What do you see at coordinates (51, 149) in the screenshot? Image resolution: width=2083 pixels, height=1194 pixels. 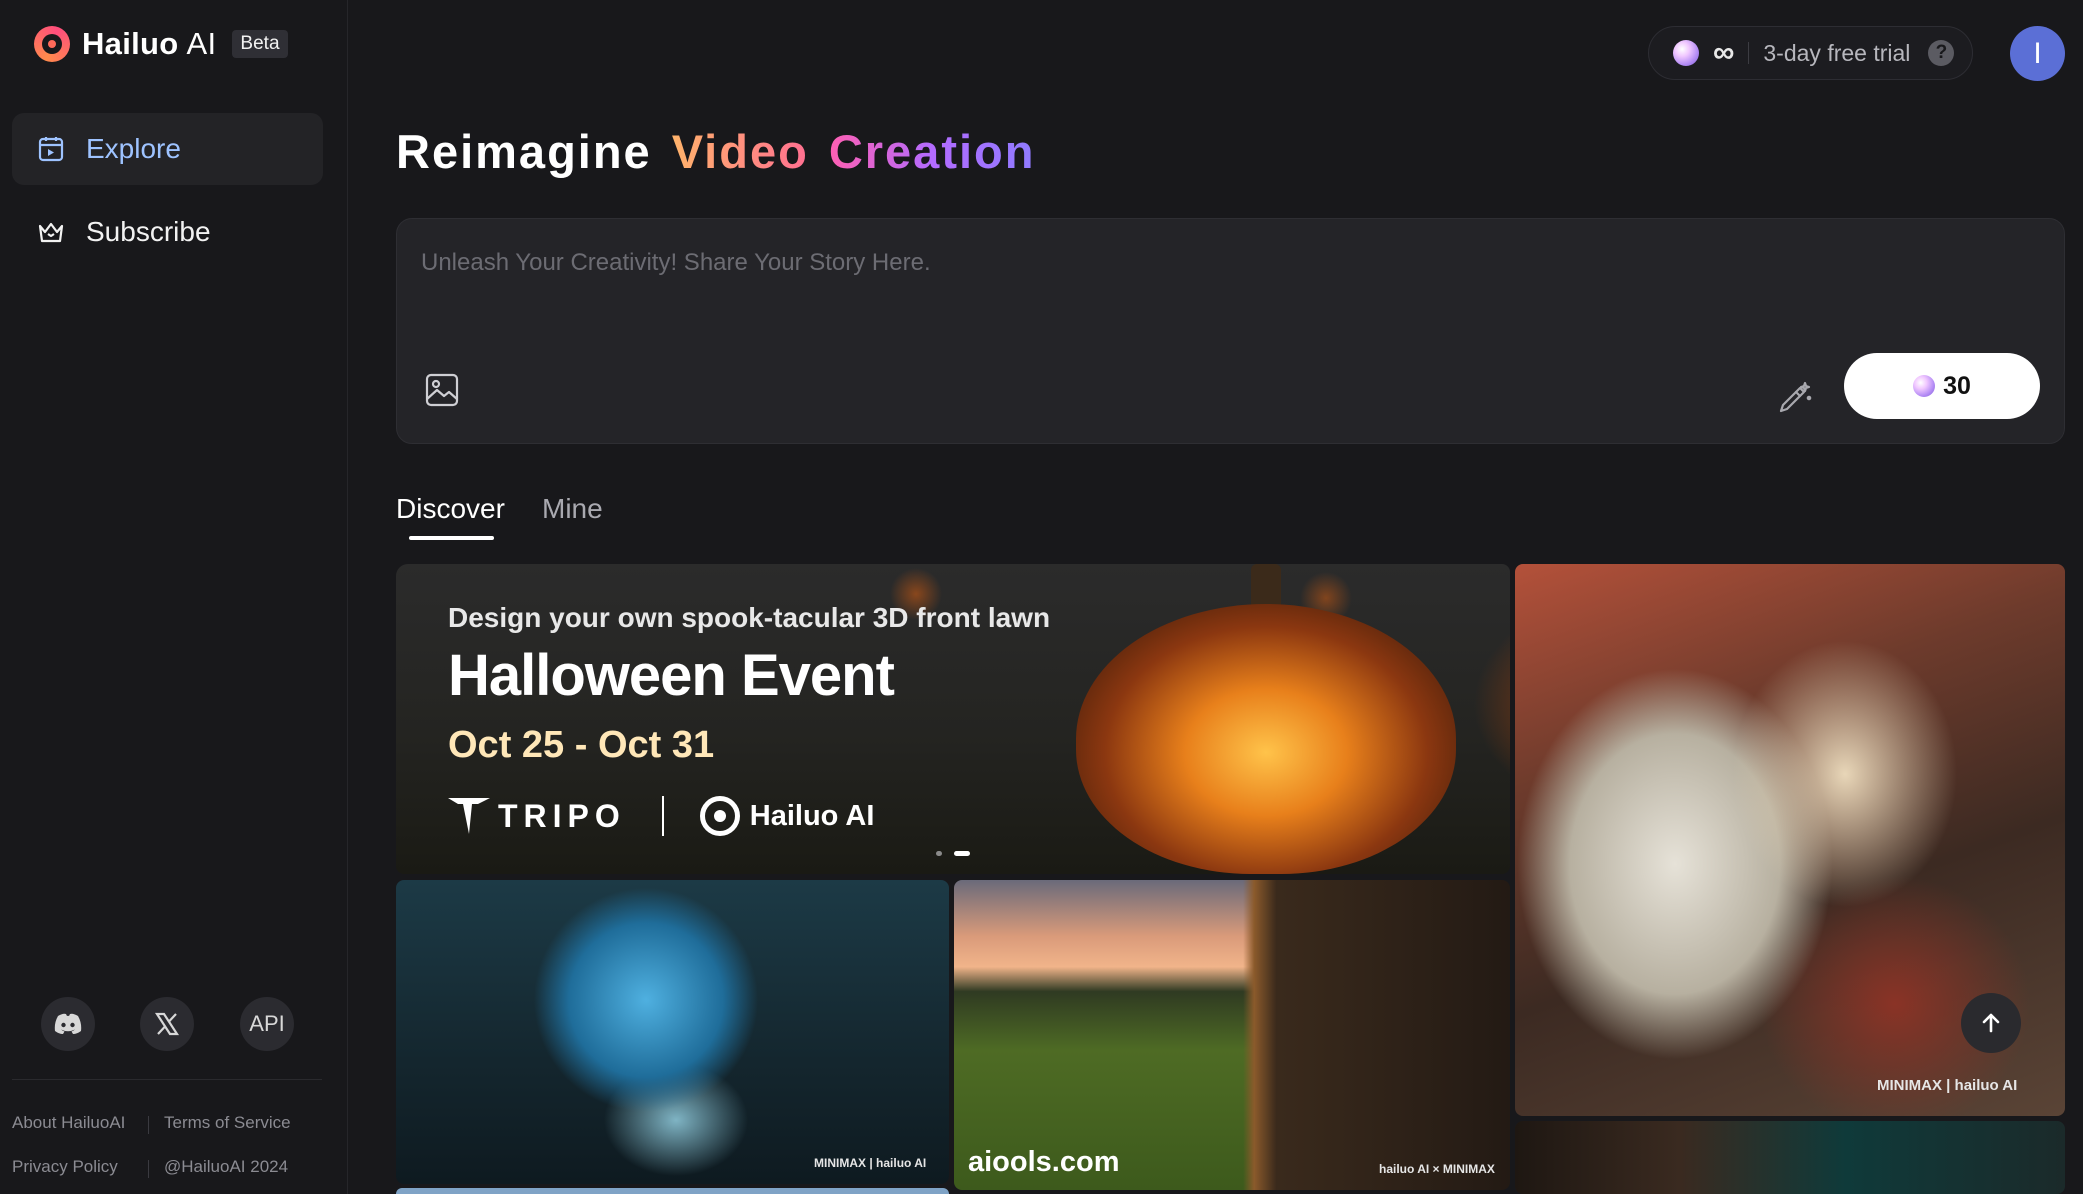 I see `calendar-play-icon` at bounding box center [51, 149].